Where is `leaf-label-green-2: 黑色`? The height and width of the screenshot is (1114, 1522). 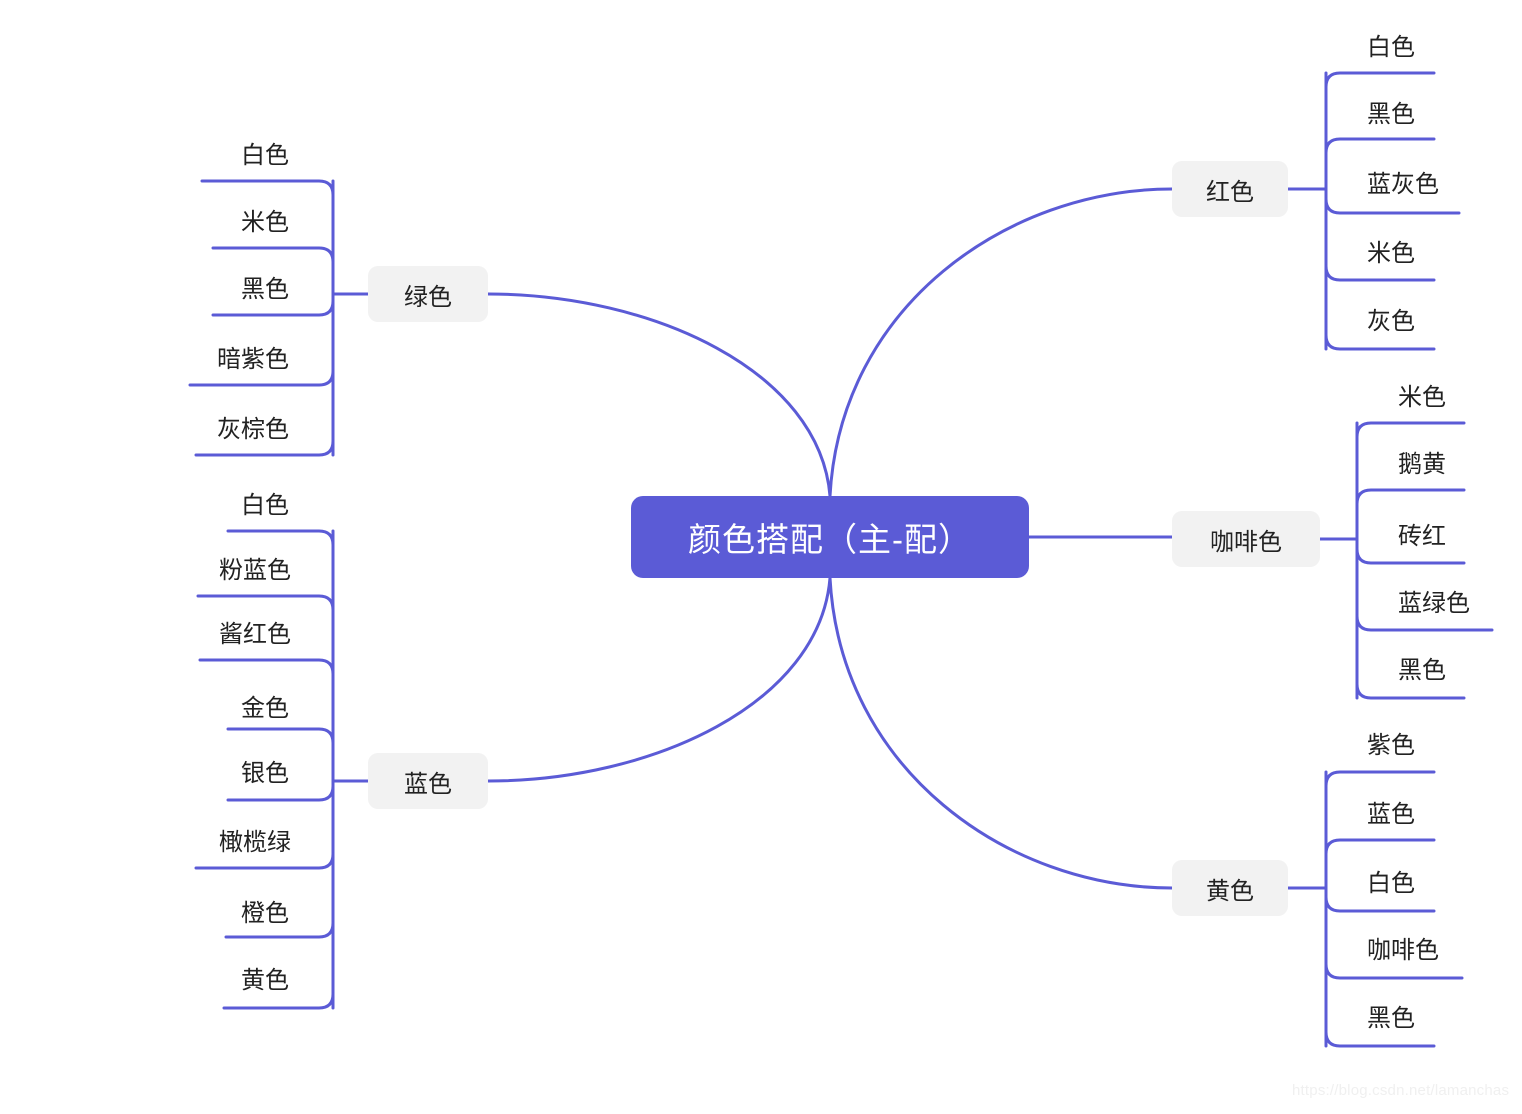
leaf-label-green-2: 黑色 is located at coordinates (144, 290).